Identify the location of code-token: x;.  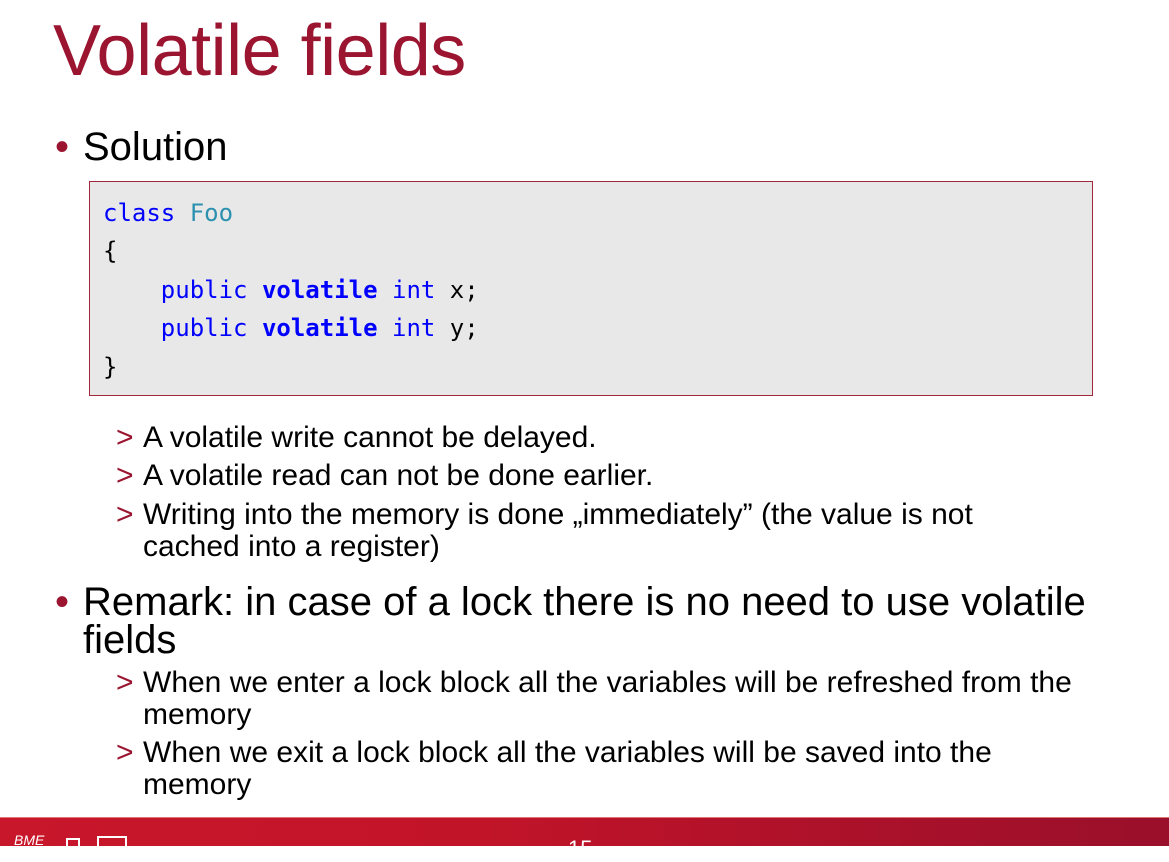
(457, 290).